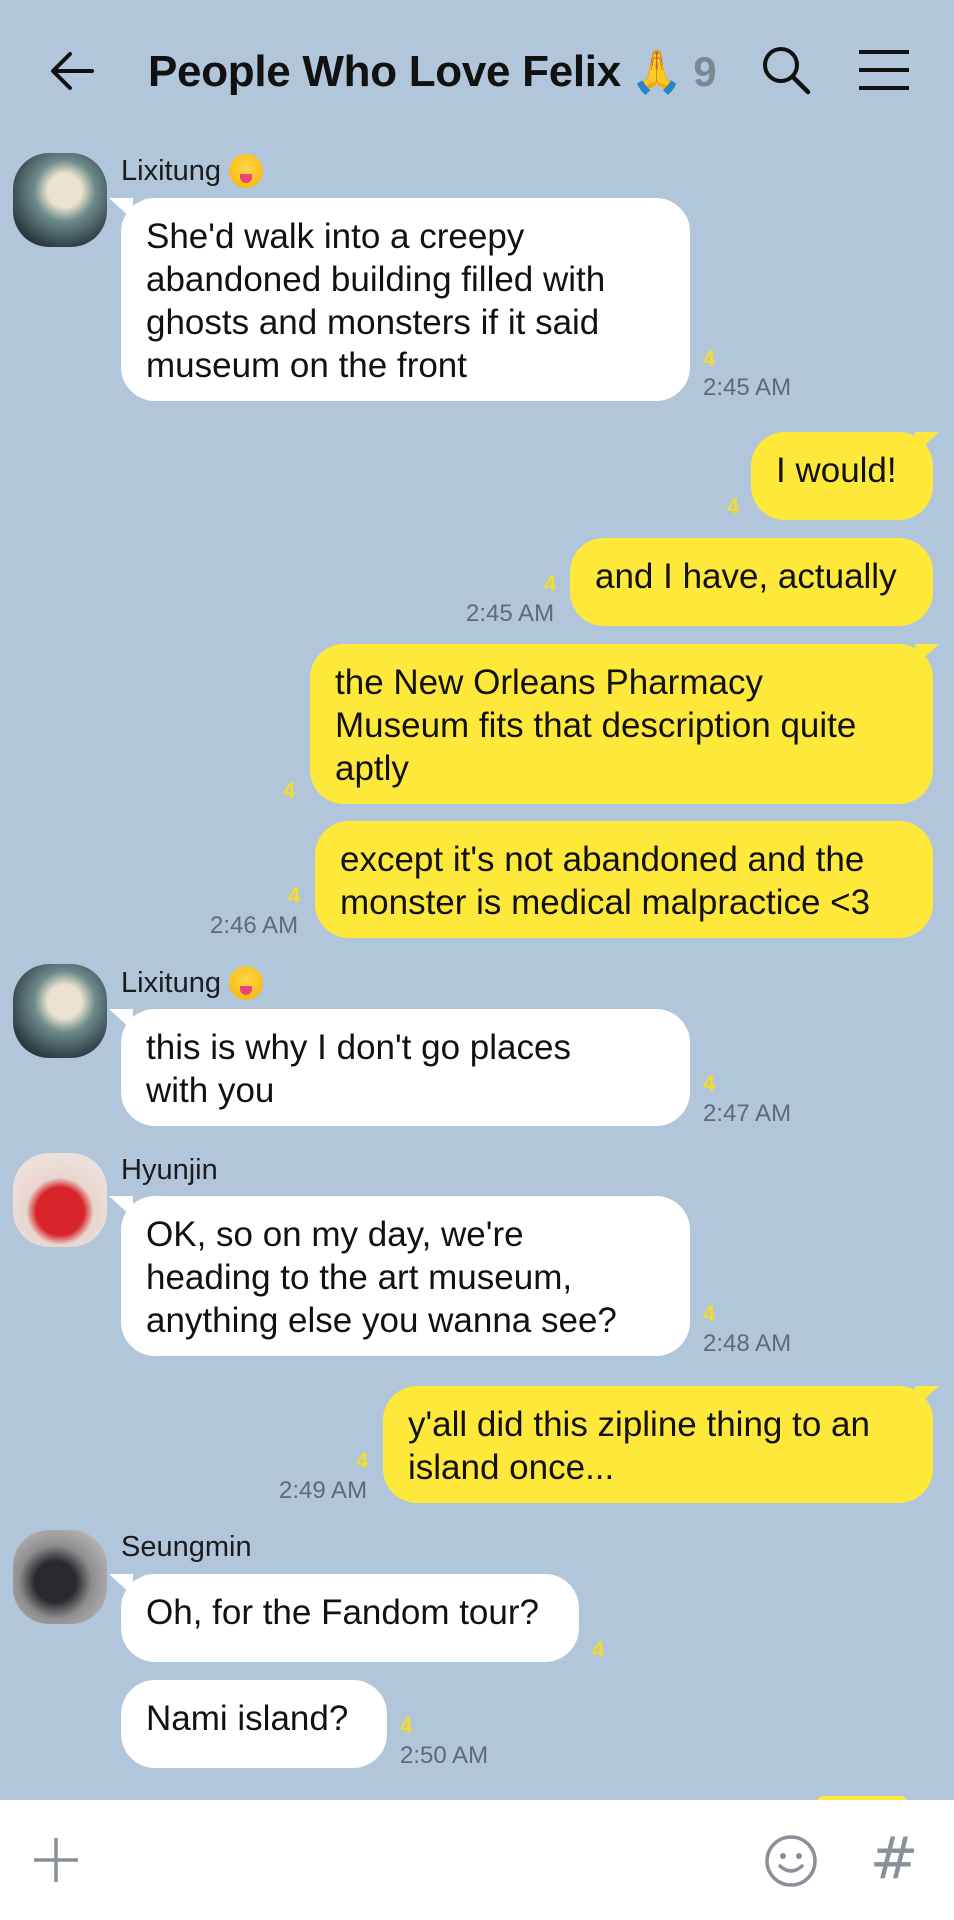 Image resolution: width=954 pixels, height=1920 pixels. Describe the element at coordinates (751, 582) in the screenshot. I see `message-bubble: and I have, actually` at that location.